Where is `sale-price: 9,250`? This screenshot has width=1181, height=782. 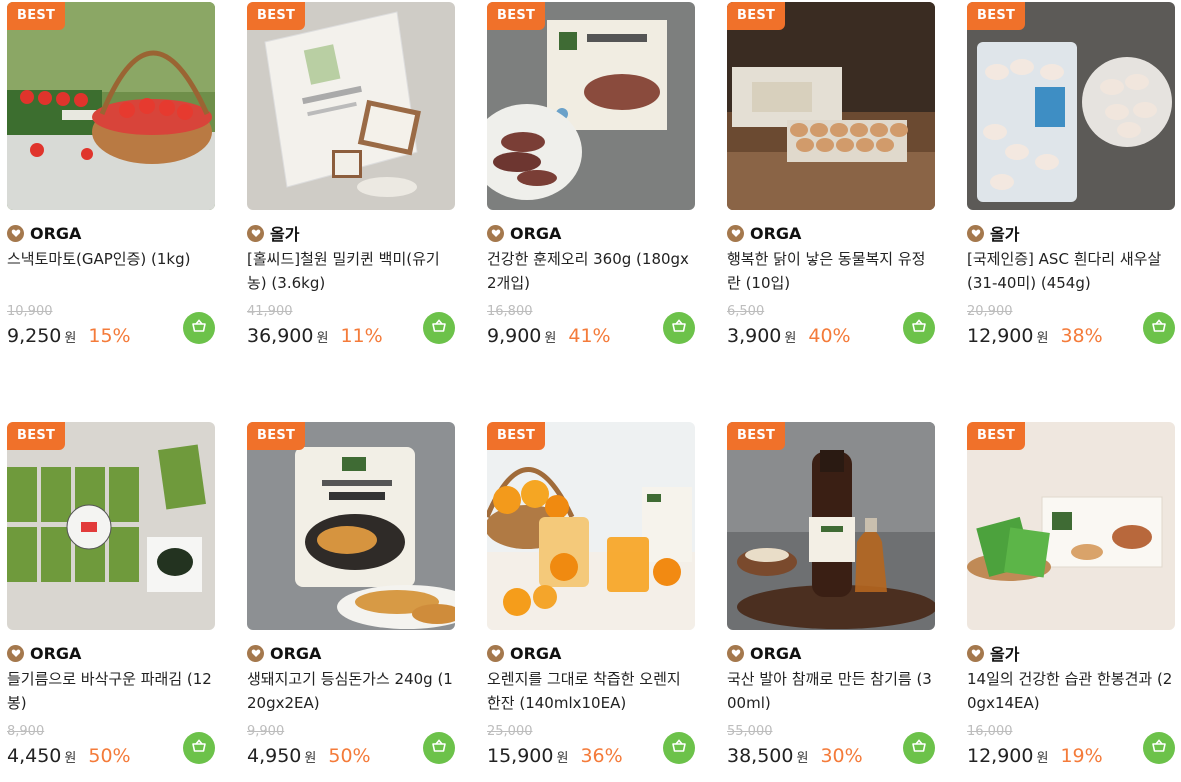
sale-price: 9,250 is located at coordinates (34, 336).